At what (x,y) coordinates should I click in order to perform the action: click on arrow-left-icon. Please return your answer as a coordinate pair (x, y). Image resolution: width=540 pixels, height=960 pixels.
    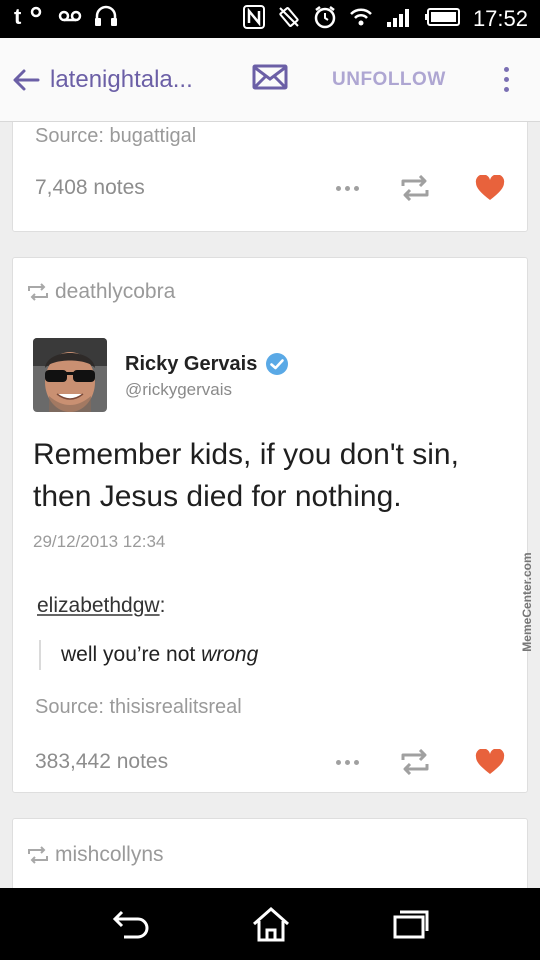
    Looking at the image, I should click on (26, 79).